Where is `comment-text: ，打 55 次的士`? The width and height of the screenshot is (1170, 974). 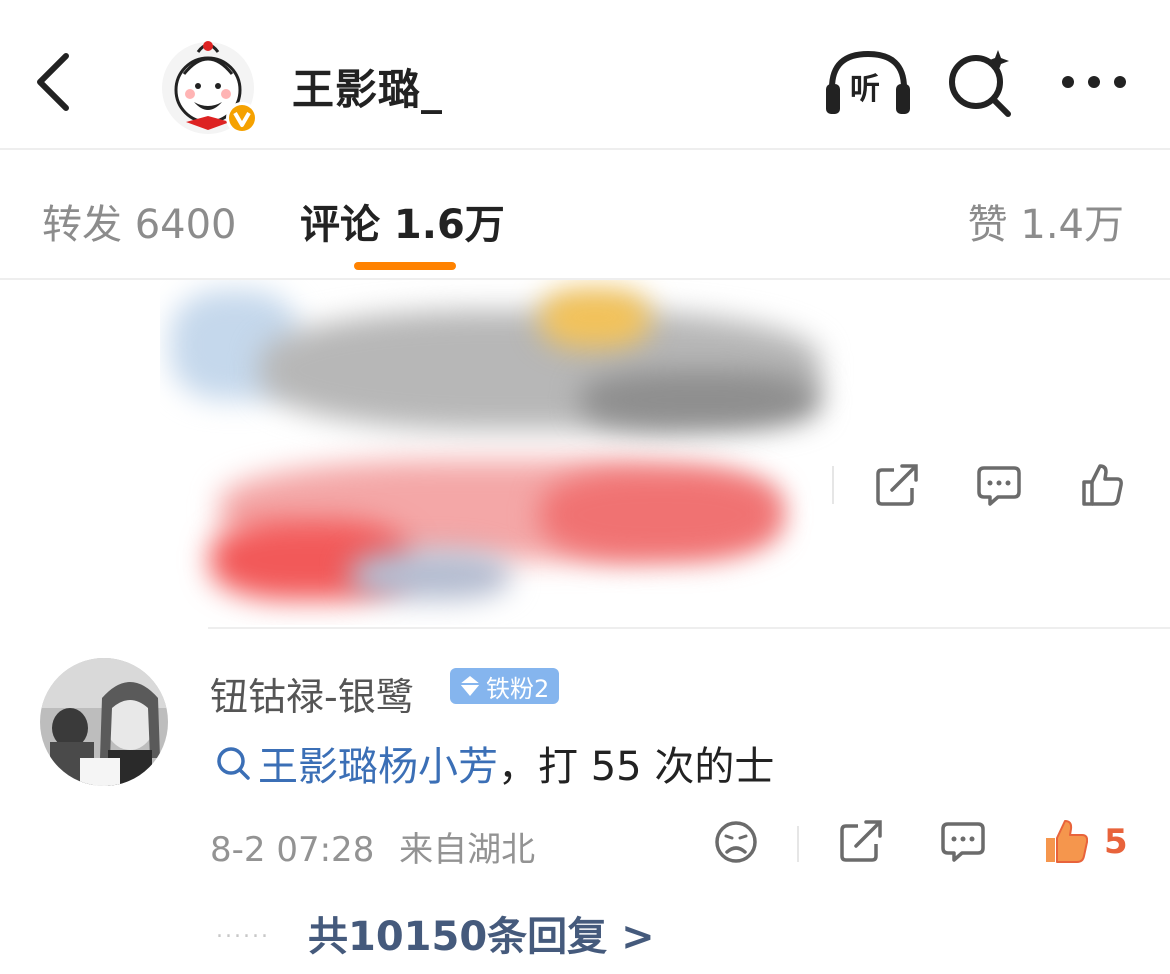
comment-text: ，打 55 次的士 is located at coordinates (636, 767).